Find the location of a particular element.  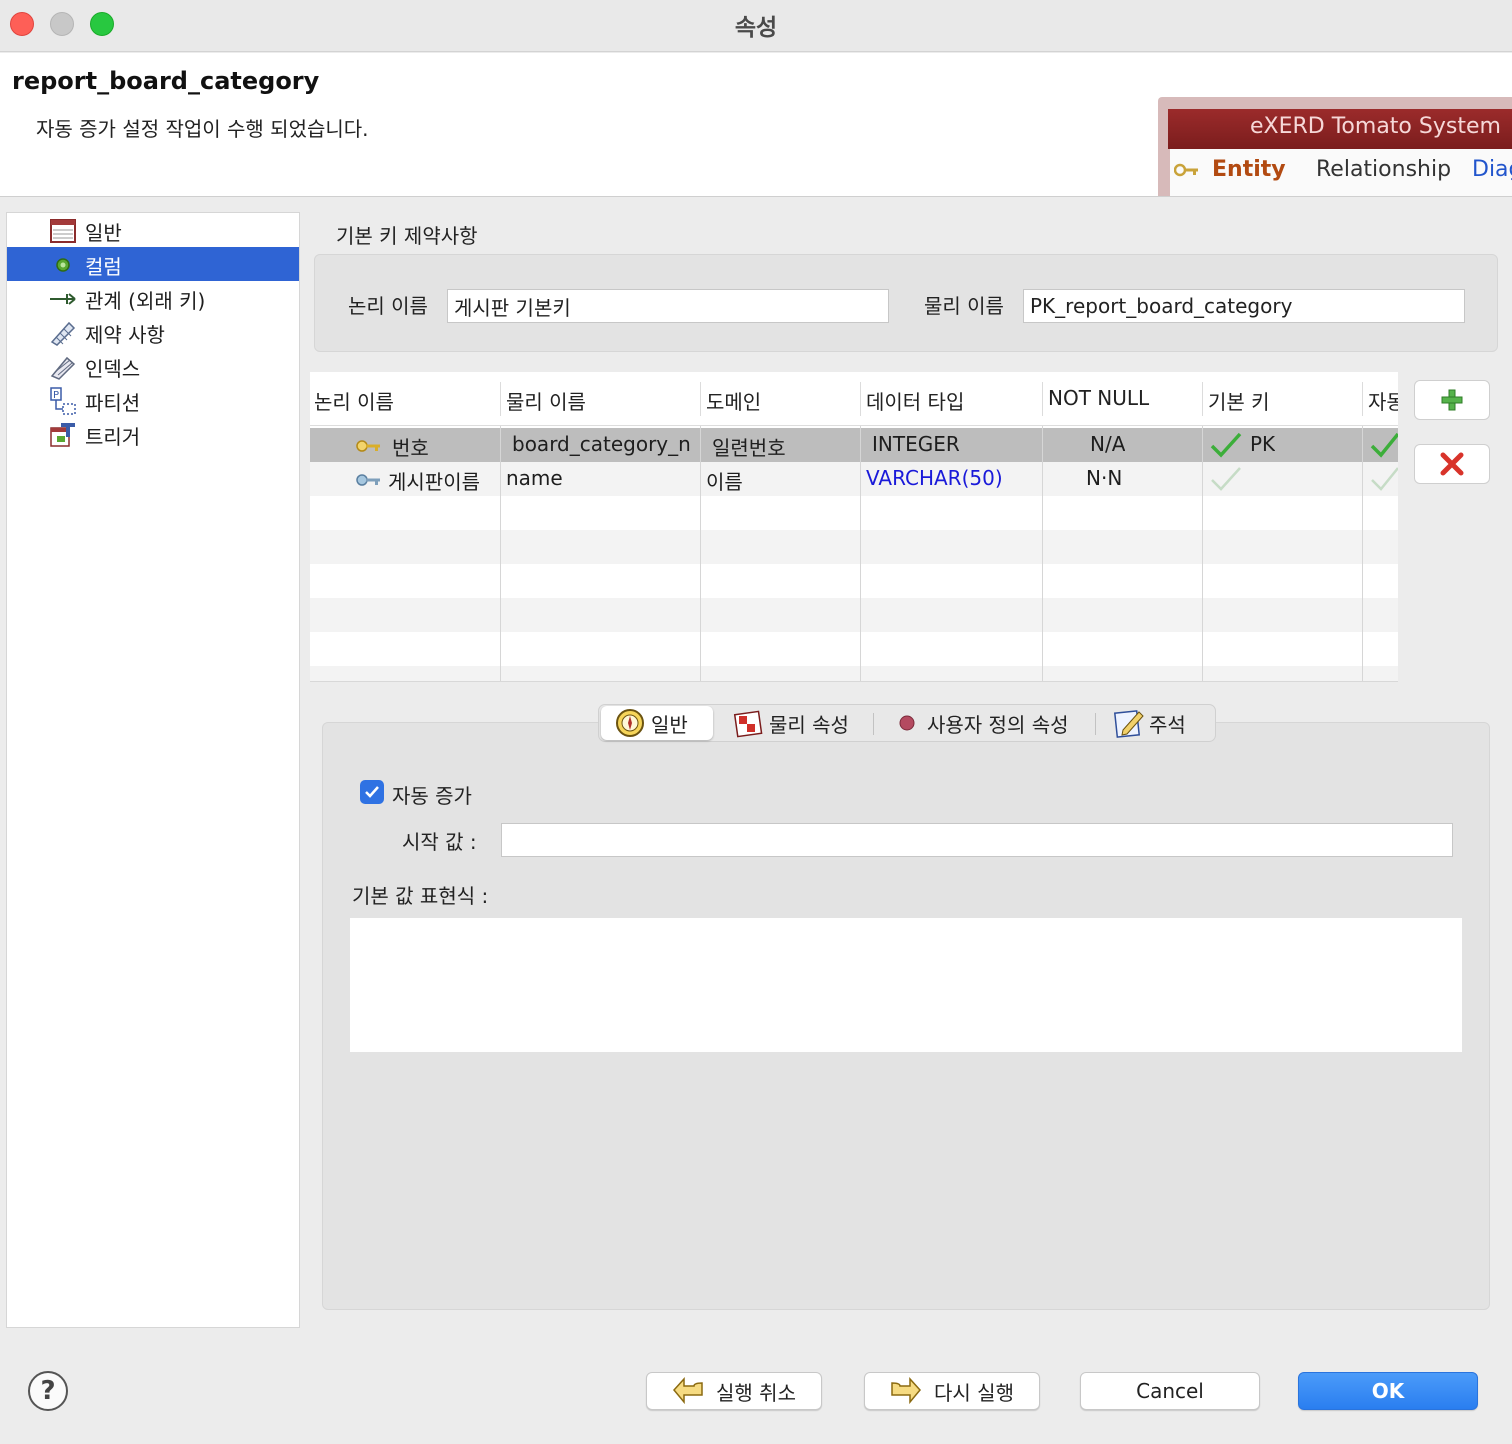

column-header: NOT NULL is located at coordinates (1098, 398).